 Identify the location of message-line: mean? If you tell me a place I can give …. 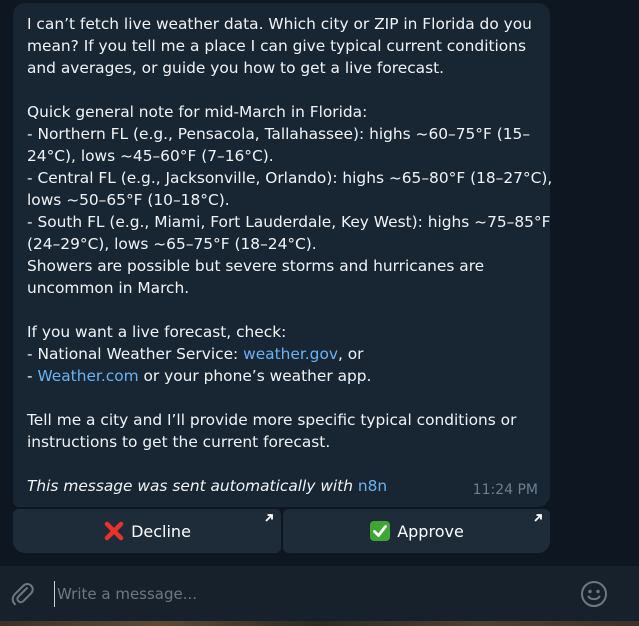
(276, 46).